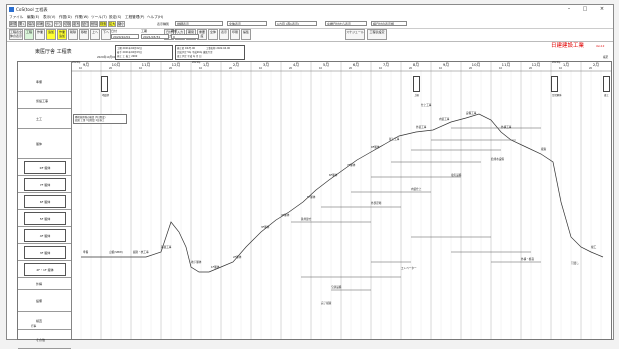 This screenshot has width=619, height=349. Describe the element at coordinates (62, 34) in the screenshot. I see `add-work-ribbon-button: 作業追加` at that location.